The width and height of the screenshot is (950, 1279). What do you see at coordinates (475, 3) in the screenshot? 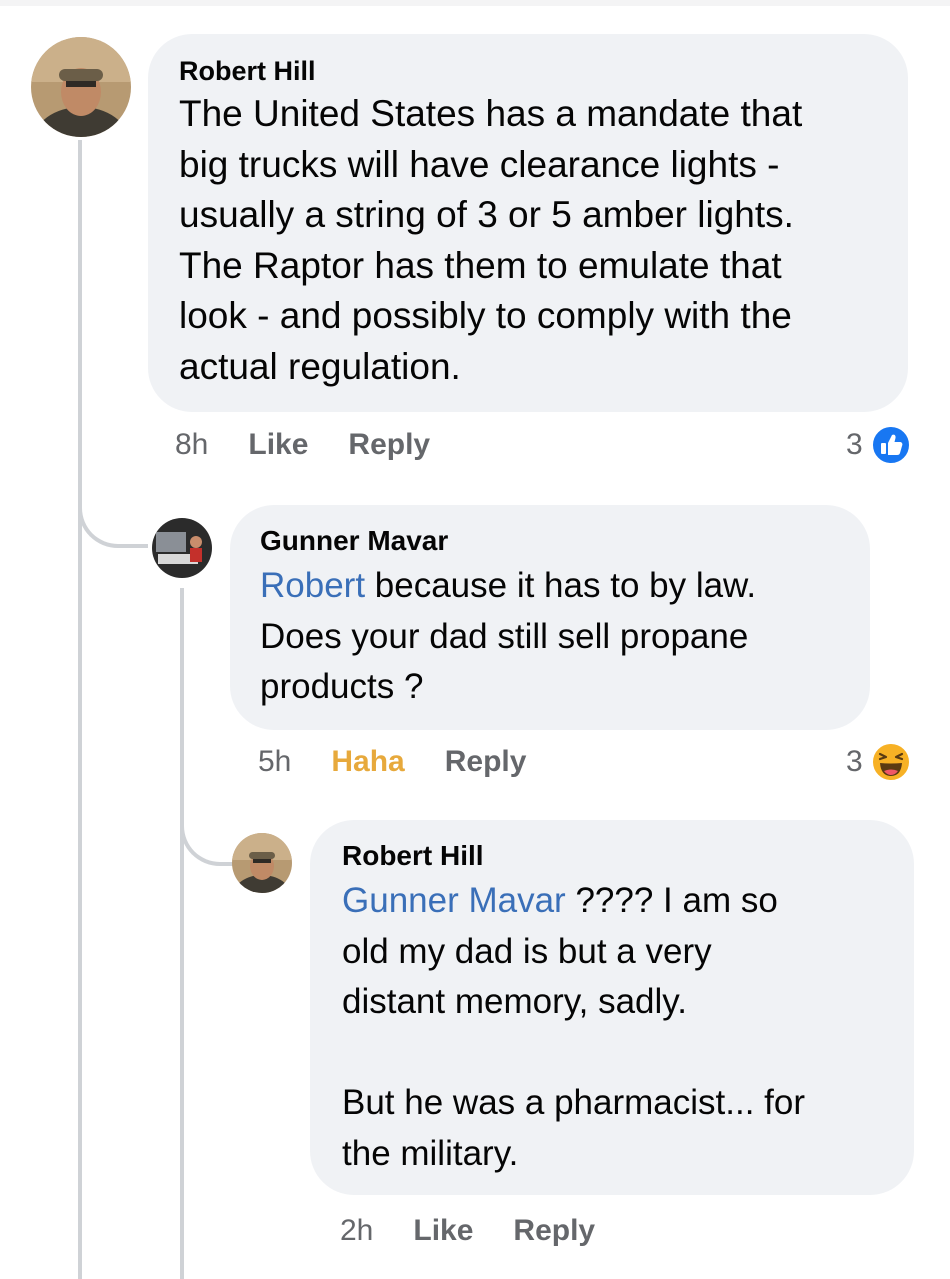
I see `top-divider` at bounding box center [475, 3].